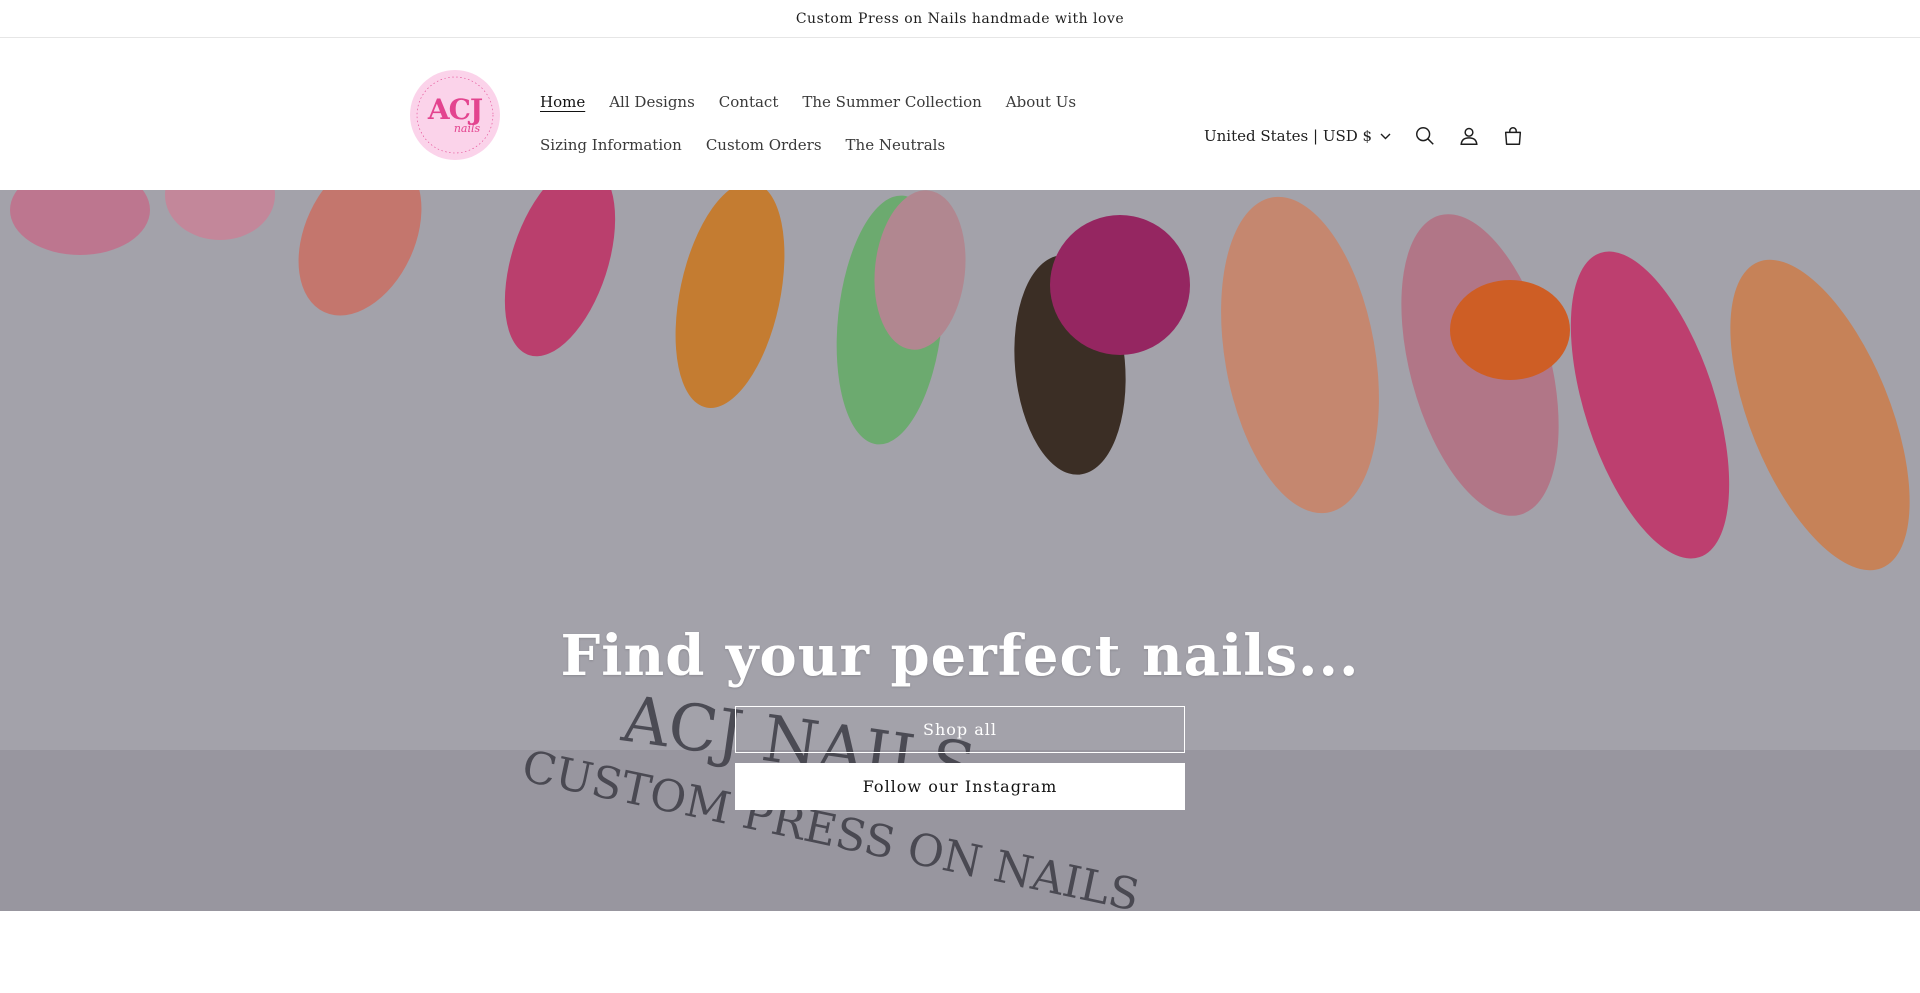  I want to click on search-icon, so click(1425, 136).